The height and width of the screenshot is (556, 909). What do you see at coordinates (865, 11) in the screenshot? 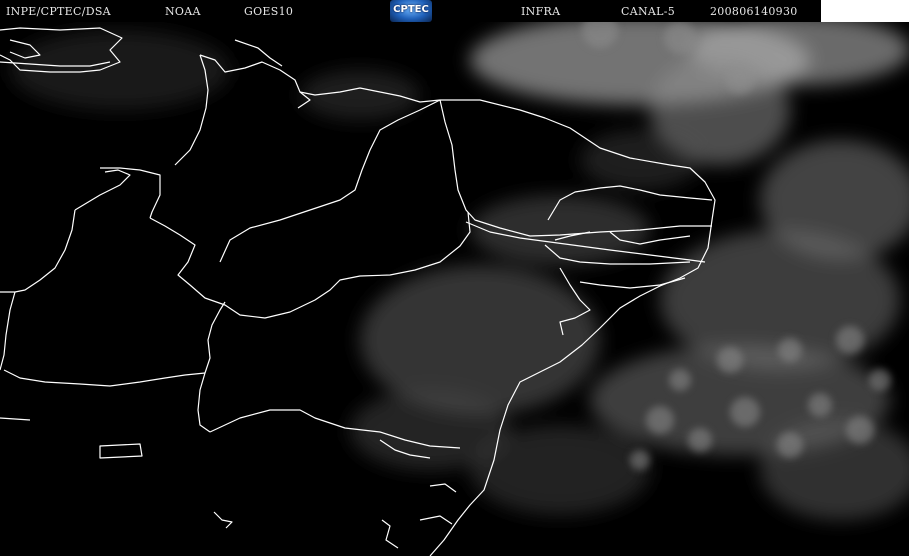
I see `header-blank-area` at bounding box center [865, 11].